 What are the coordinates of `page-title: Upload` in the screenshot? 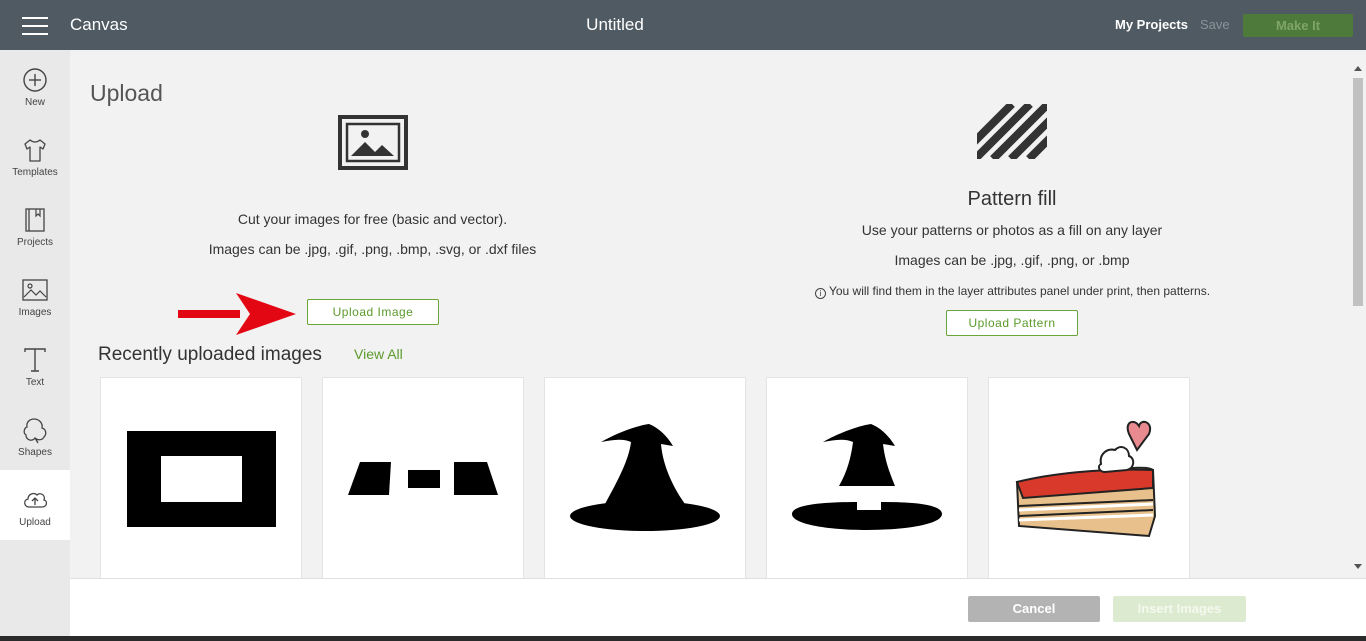 It's located at (126, 93).